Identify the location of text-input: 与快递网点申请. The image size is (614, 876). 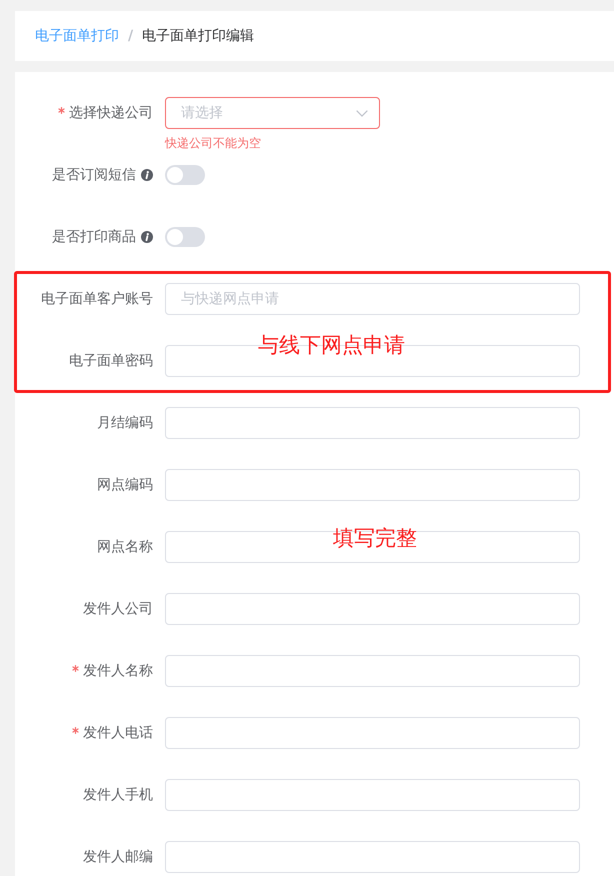
(372, 299).